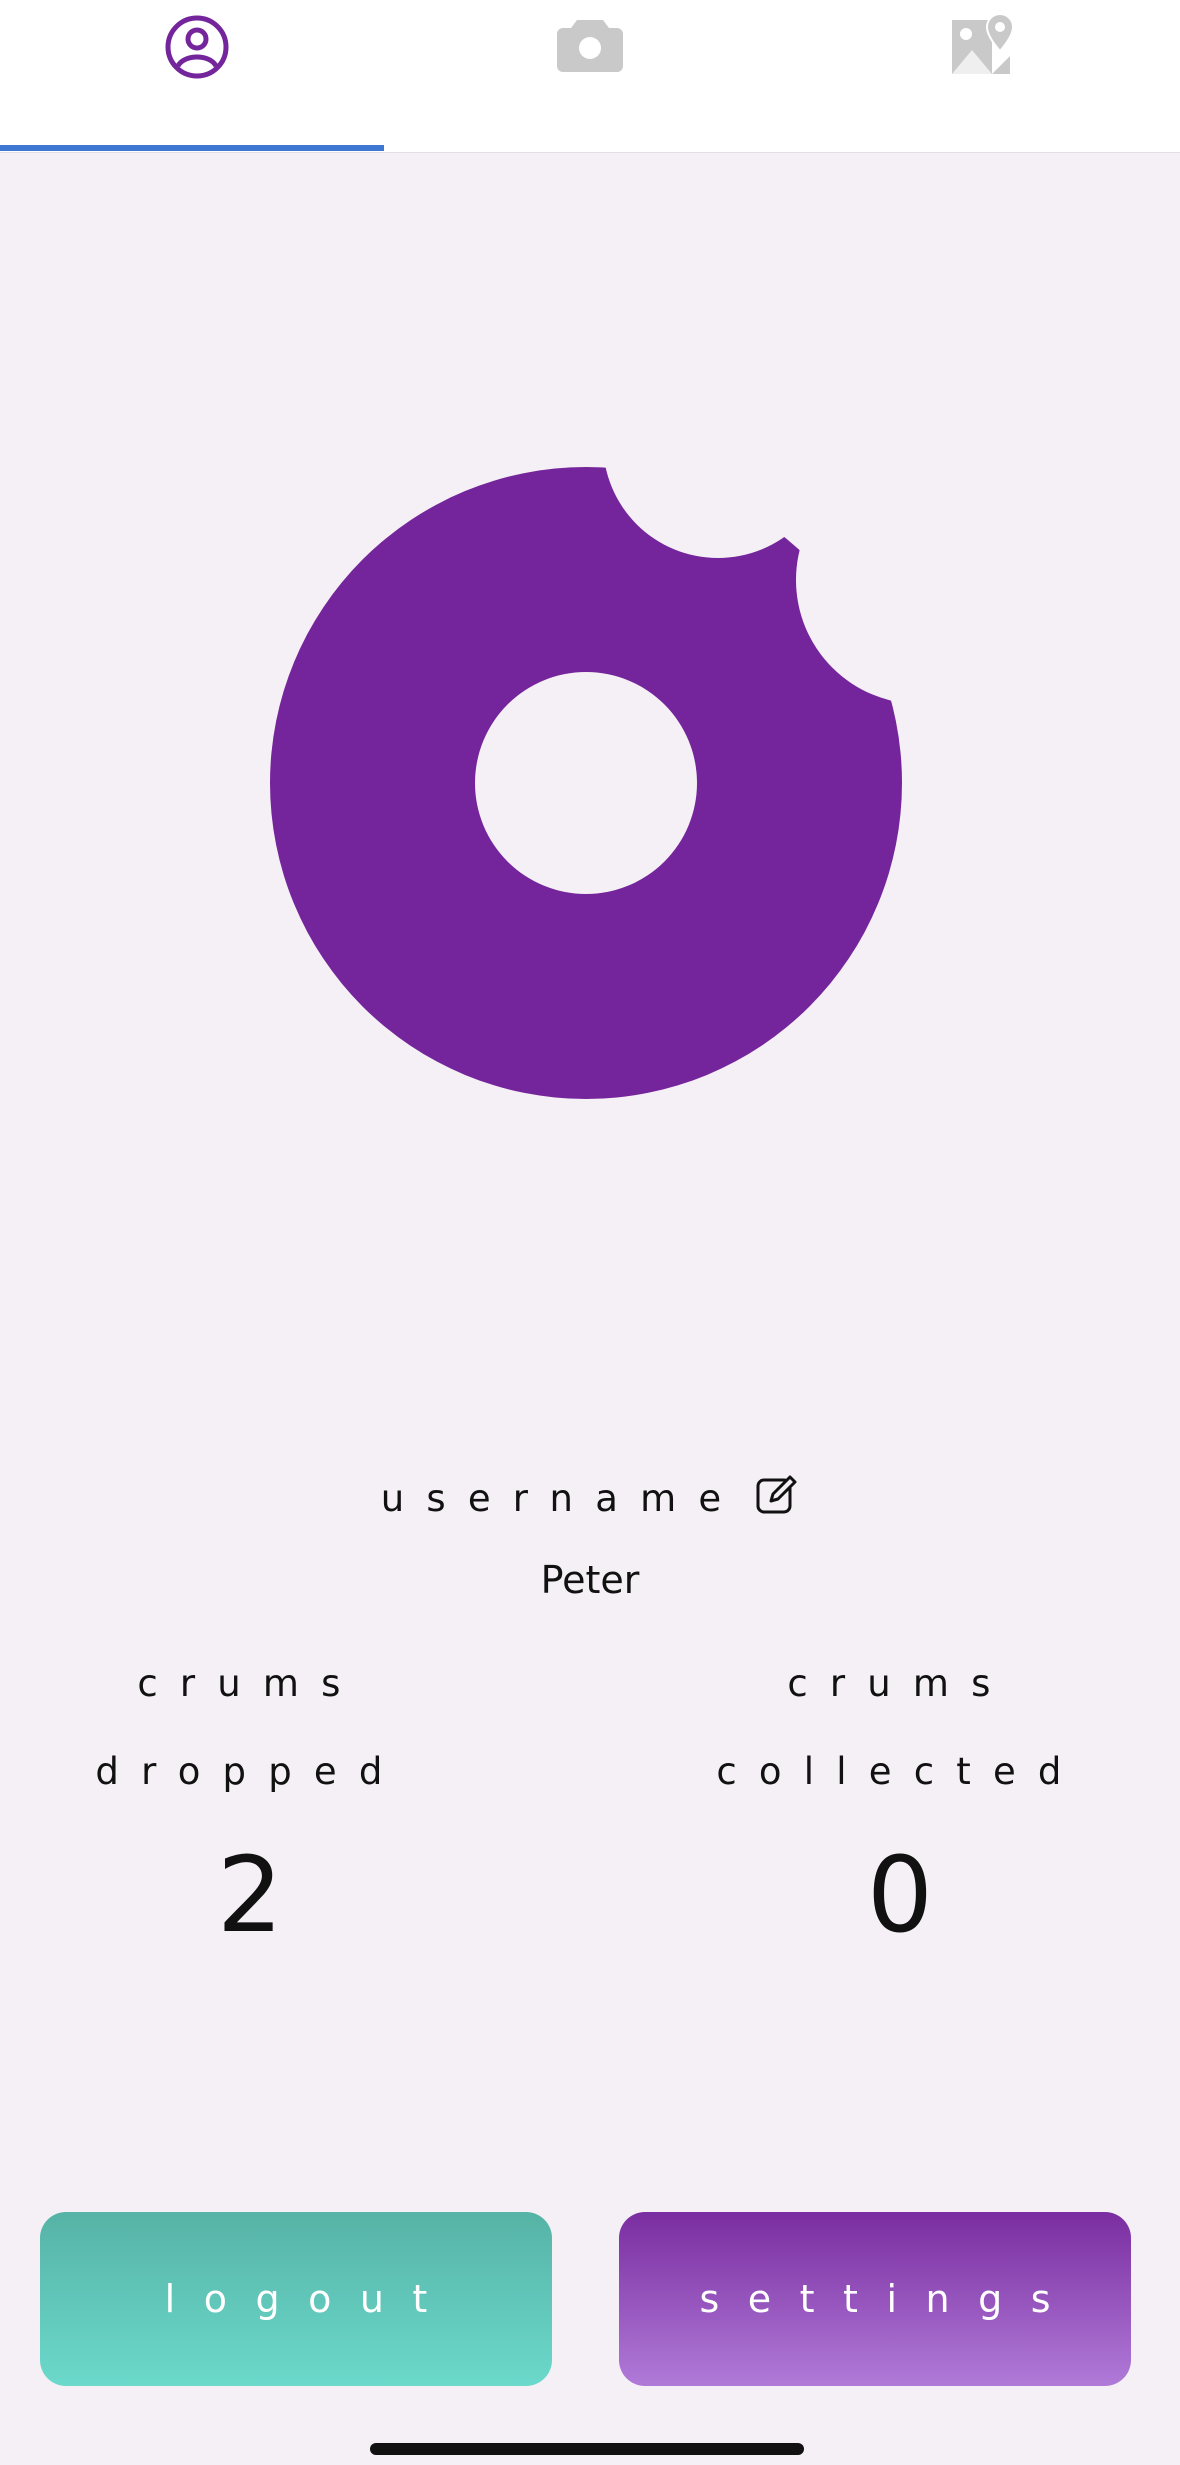 The image size is (1180, 2465). Describe the element at coordinates (250, 1771) in the screenshot. I see `stat-label-line2: dropped` at that location.